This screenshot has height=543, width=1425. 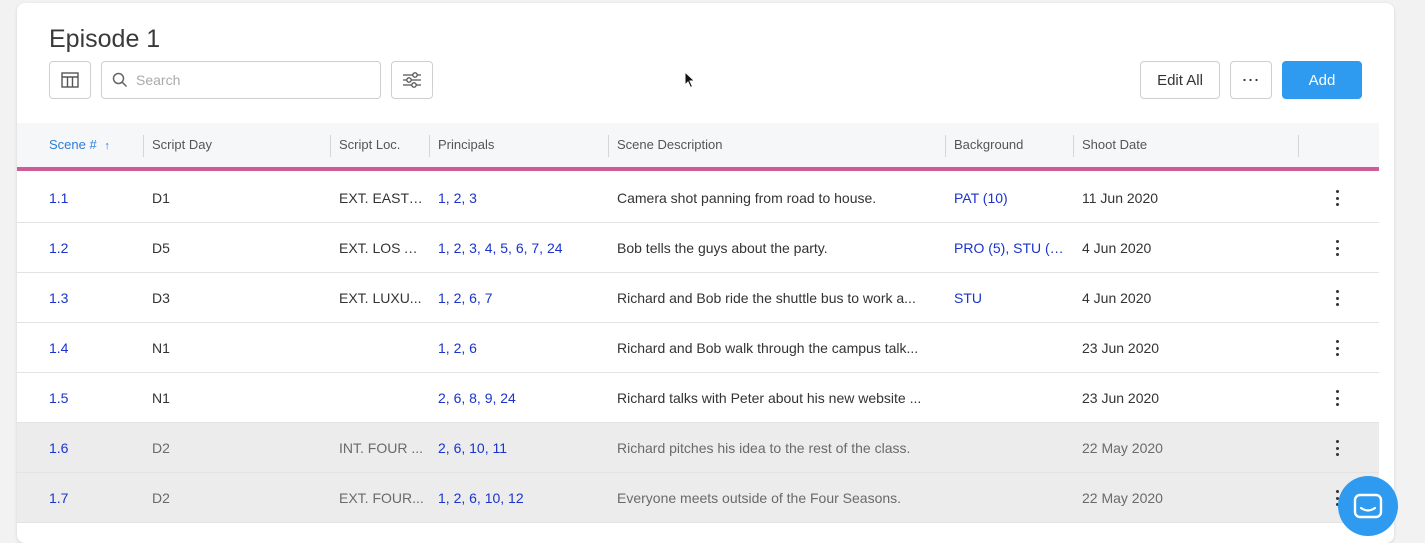 What do you see at coordinates (91, 198) in the screenshot?
I see `cell-scene-number: 1.1` at bounding box center [91, 198].